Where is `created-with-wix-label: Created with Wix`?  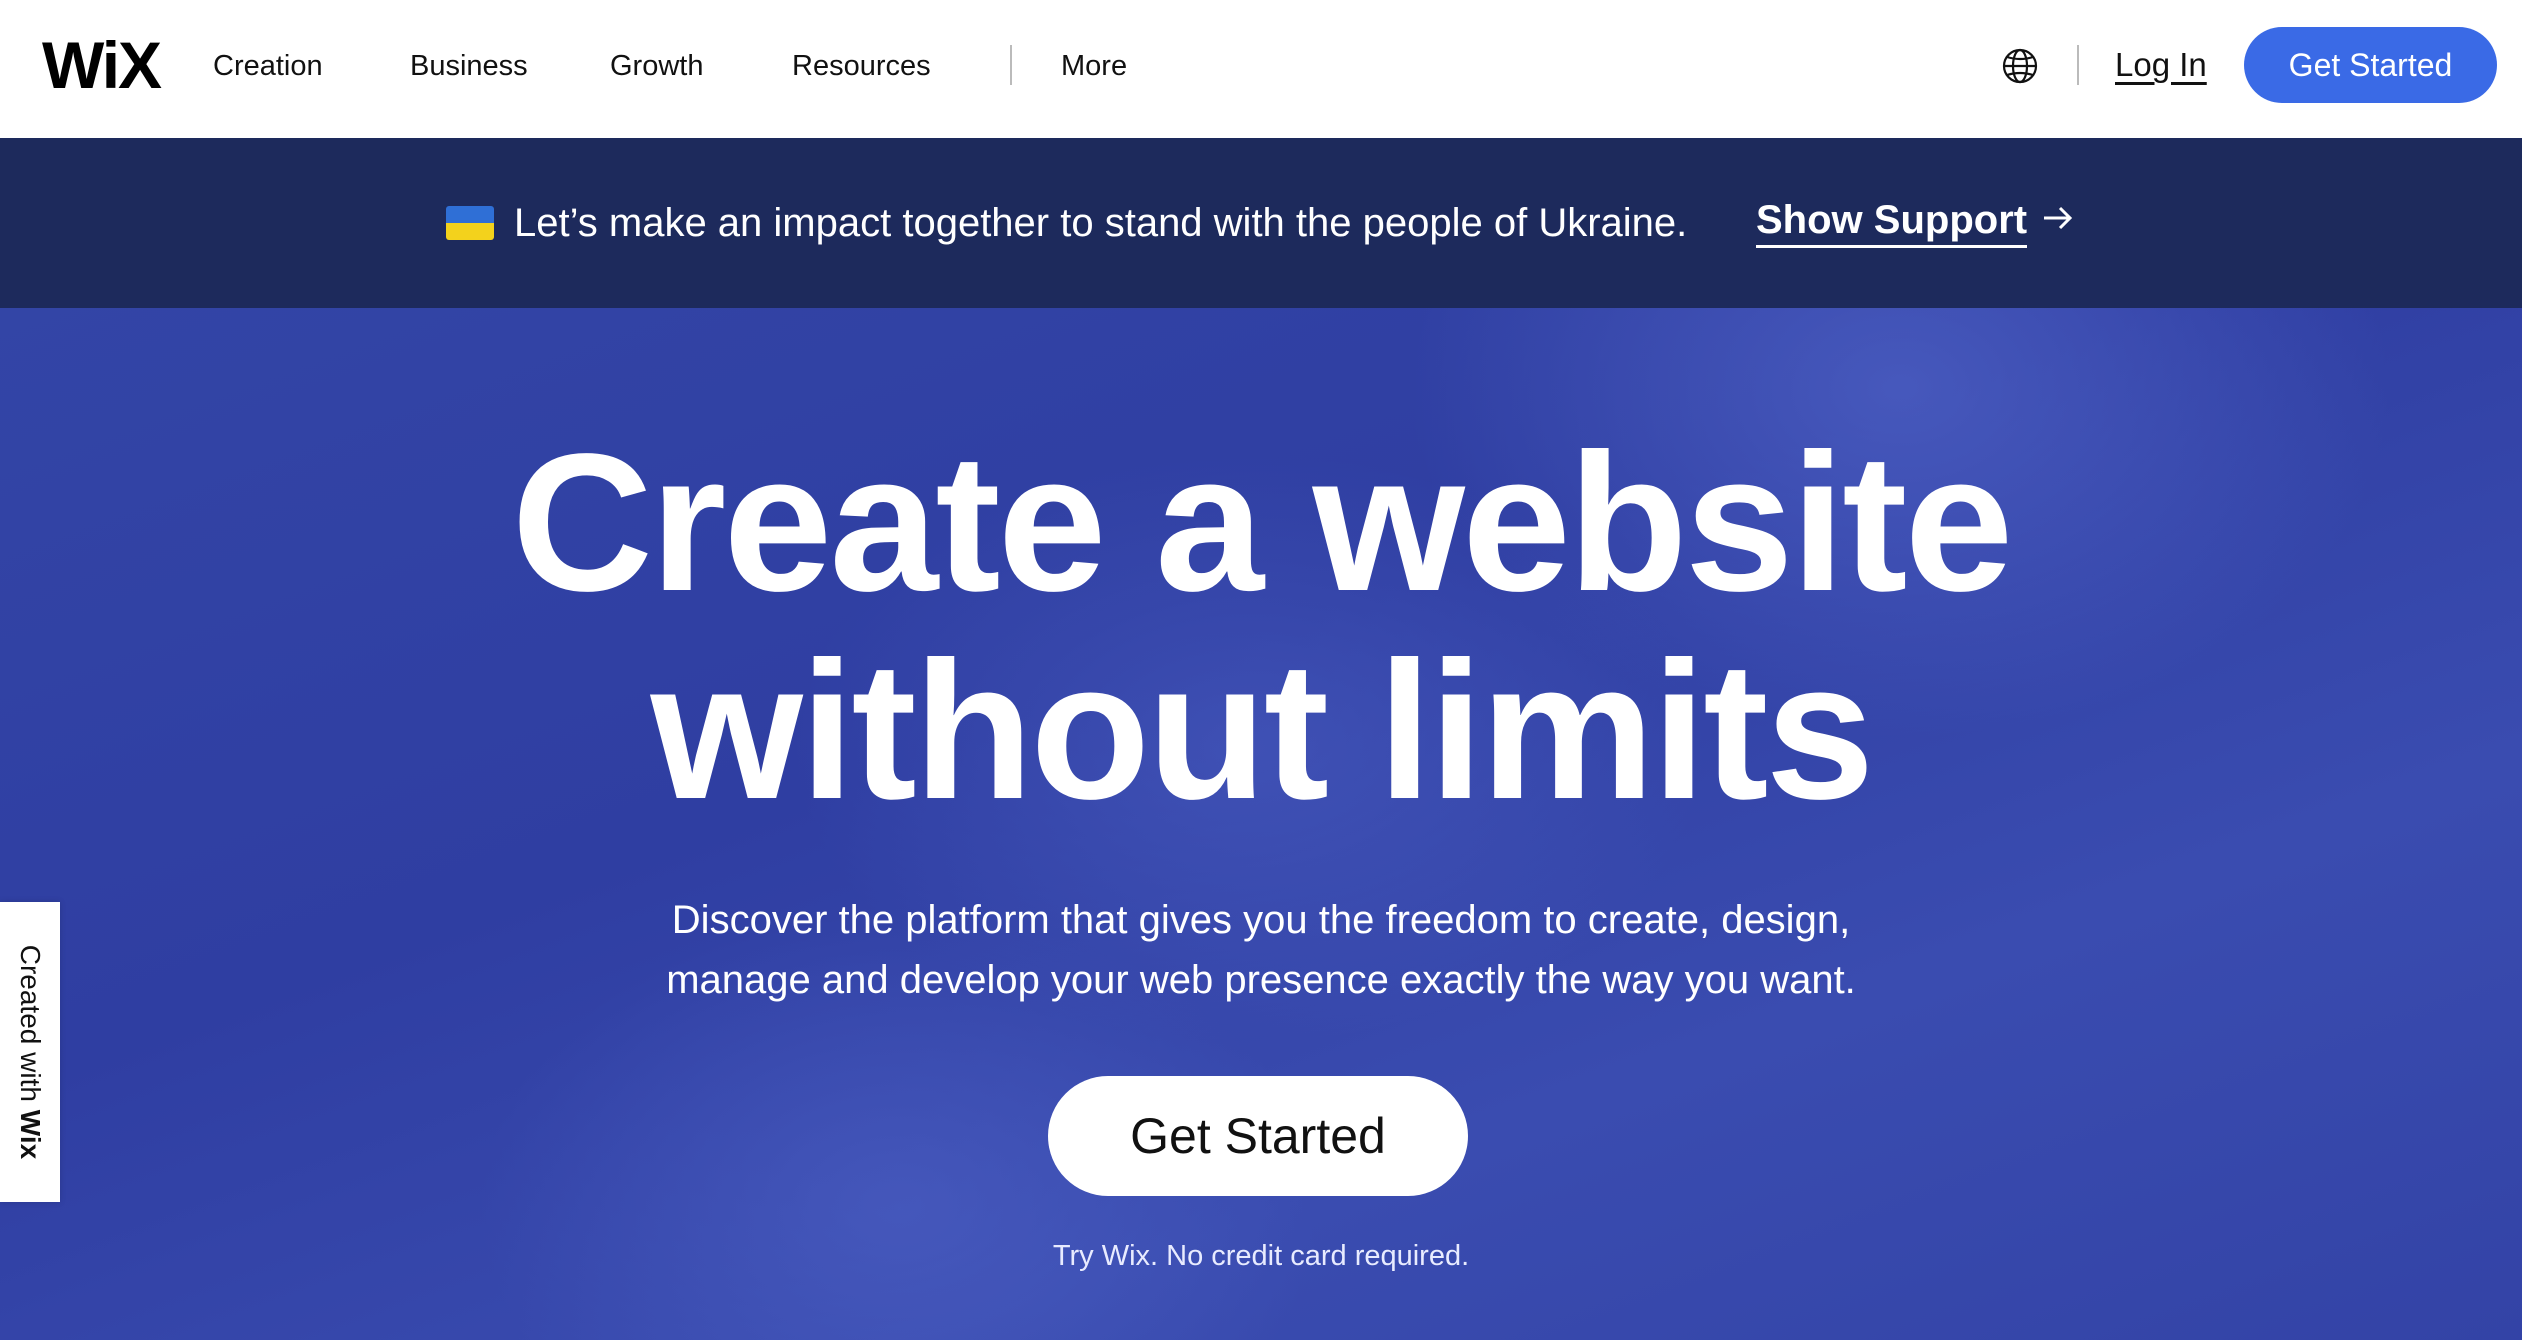 created-with-wix-label: Created with Wix is located at coordinates (30, 1052).